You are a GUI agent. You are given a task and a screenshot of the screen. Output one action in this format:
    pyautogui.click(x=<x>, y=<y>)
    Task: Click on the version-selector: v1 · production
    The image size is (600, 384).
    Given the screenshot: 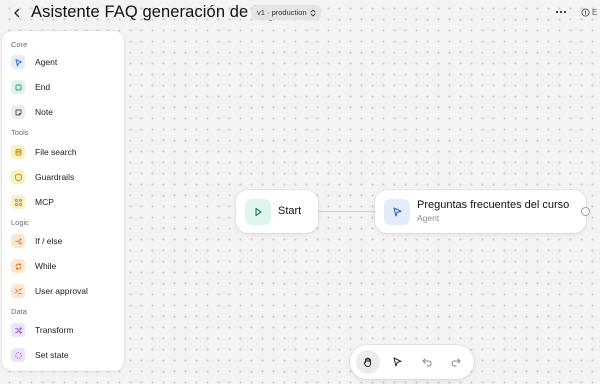 What is the action you would take?
    pyautogui.click(x=286, y=12)
    